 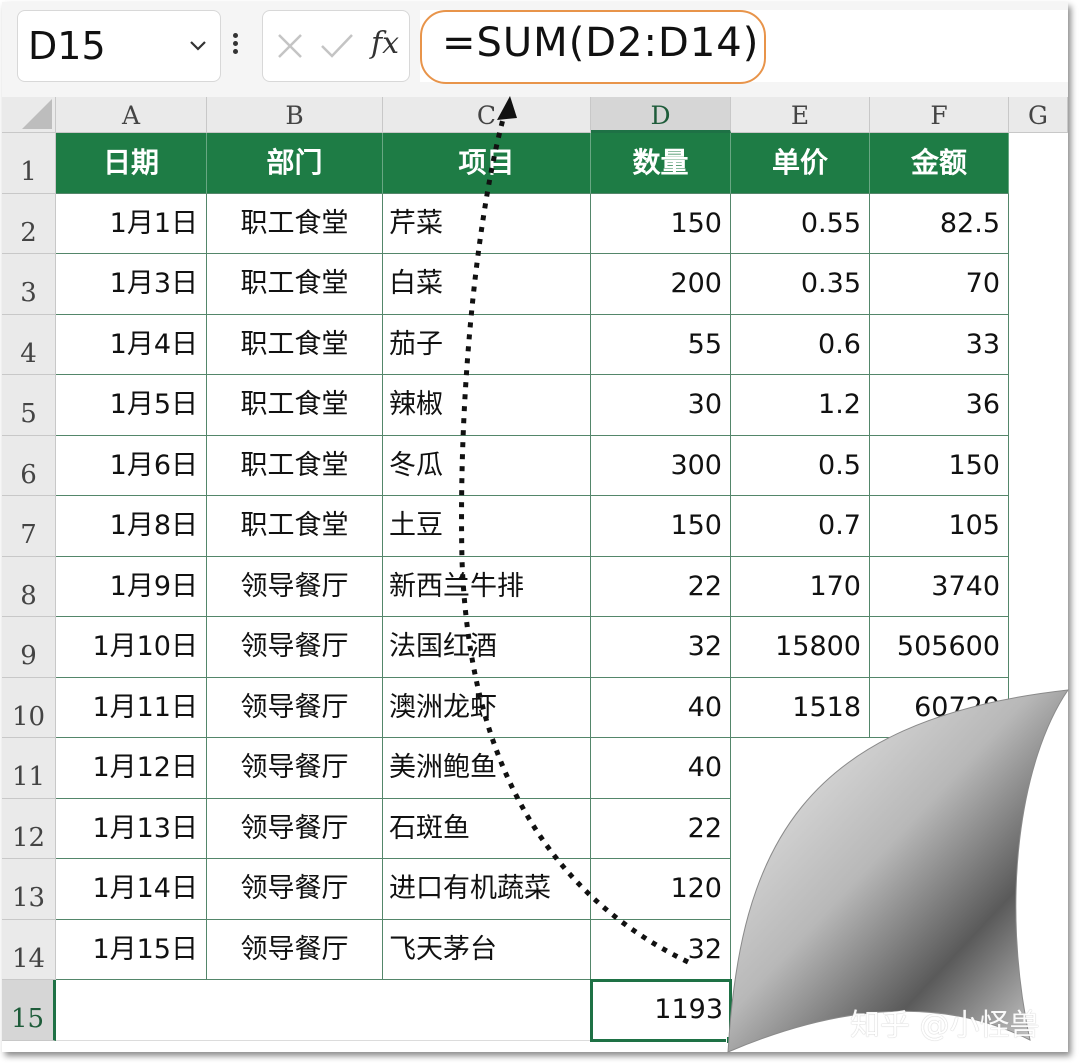 What do you see at coordinates (131, 889) in the screenshot?
I see `table-cell: 1月14日` at bounding box center [131, 889].